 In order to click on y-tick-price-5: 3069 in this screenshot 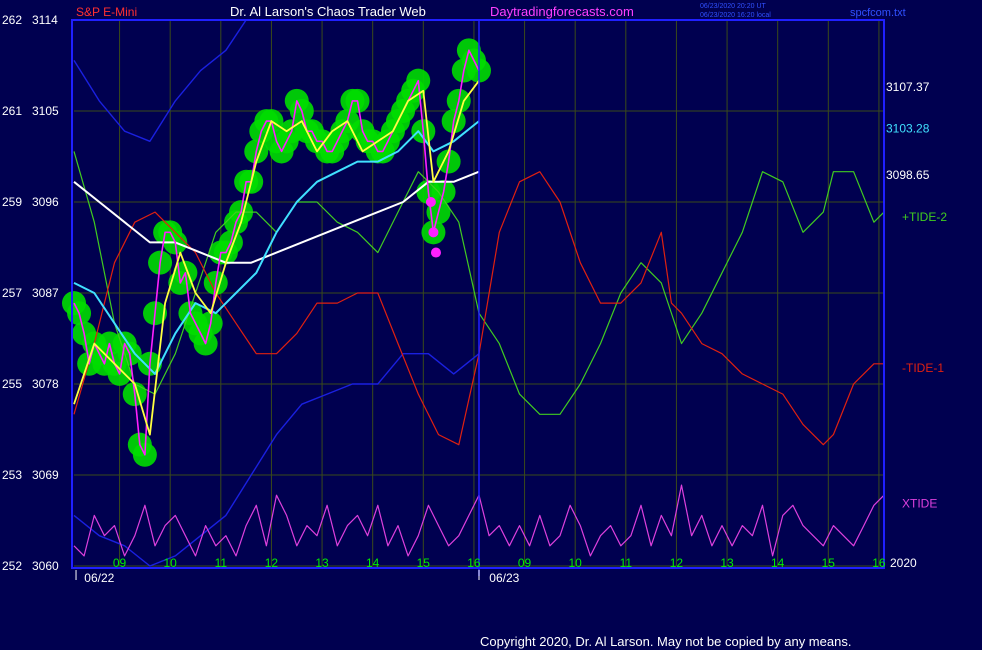, I will do `click(45, 475)`.